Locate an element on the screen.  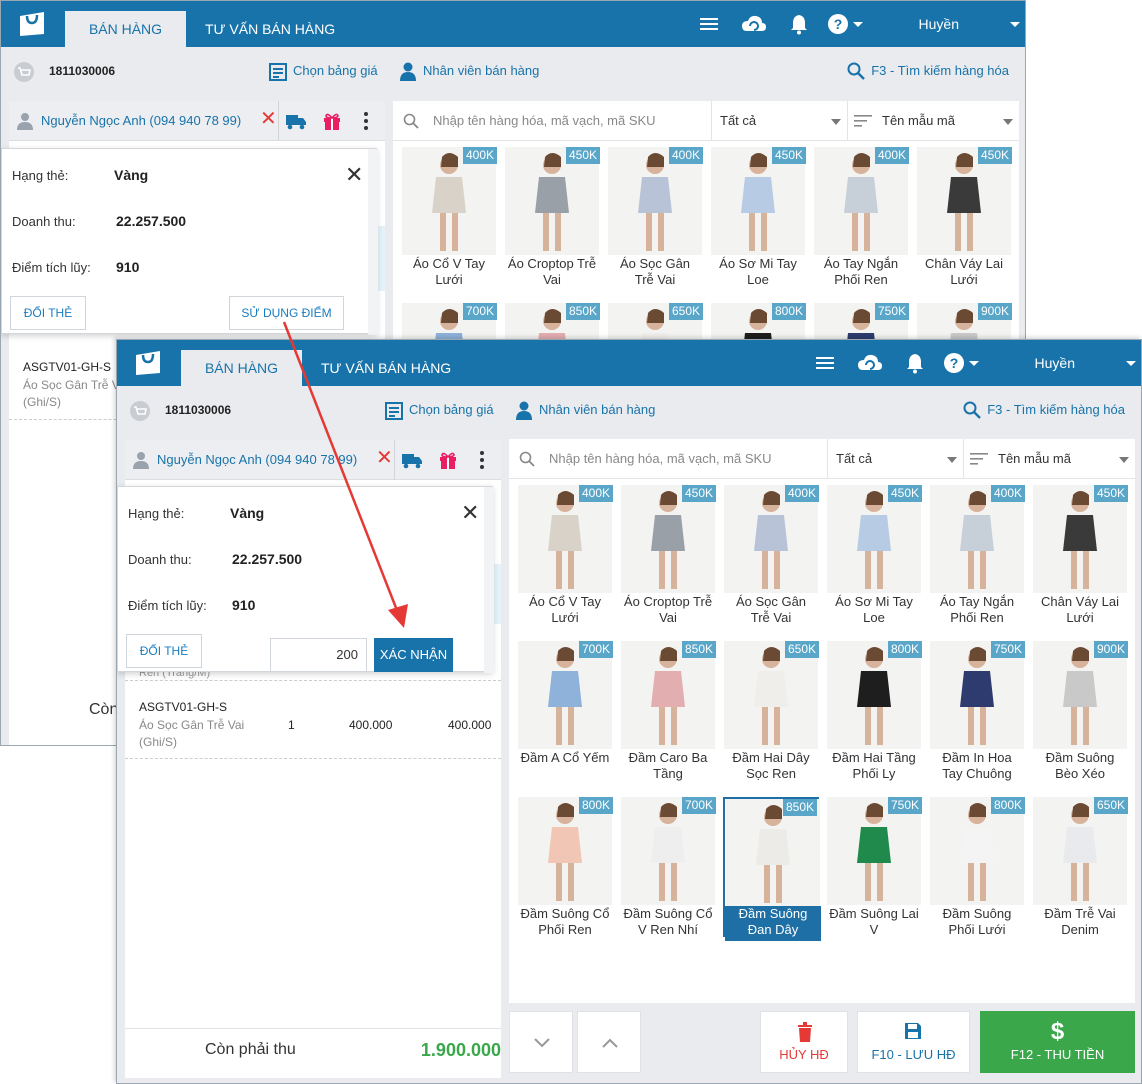
product-card: 700K Đầm A Cổ Yếm is located at coordinates (565, 711).